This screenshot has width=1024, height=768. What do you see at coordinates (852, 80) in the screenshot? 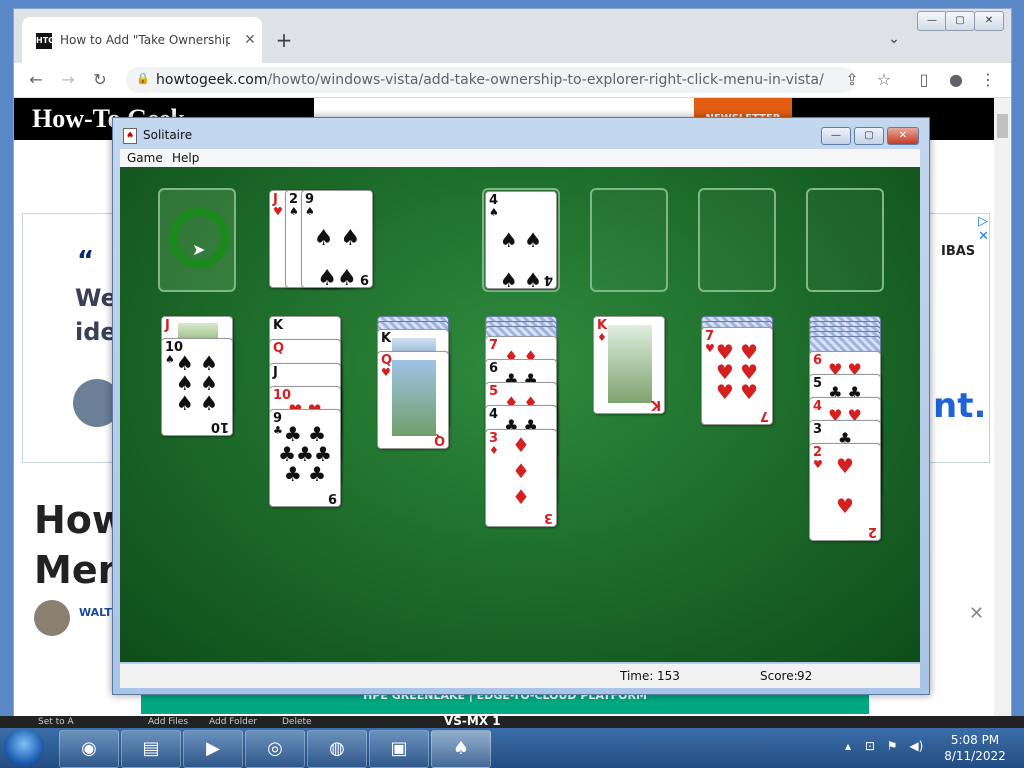
I see `share-icon: ⇪` at bounding box center [852, 80].